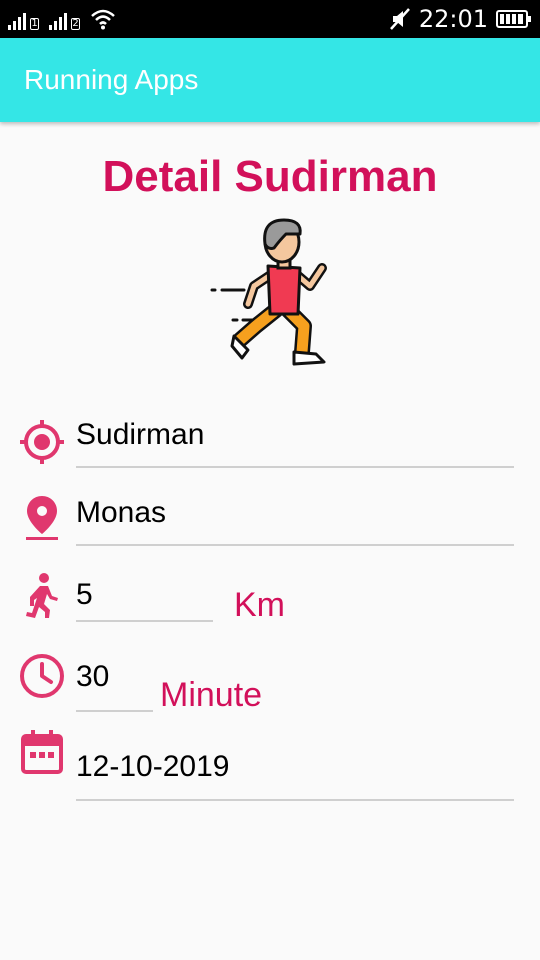 The image size is (540, 960). What do you see at coordinates (34, 24) in the screenshot?
I see `sim-1-icon: 1` at bounding box center [34, 24].